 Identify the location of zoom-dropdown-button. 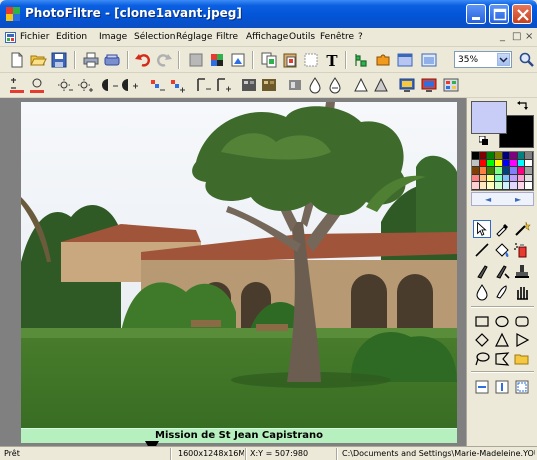
(503, 59).